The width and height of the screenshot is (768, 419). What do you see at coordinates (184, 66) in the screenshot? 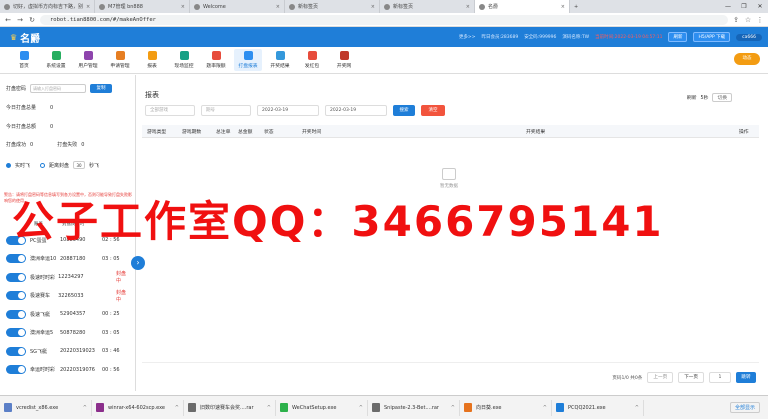
I see `menu-label: 现场监控` at bounding box center [184, 66].